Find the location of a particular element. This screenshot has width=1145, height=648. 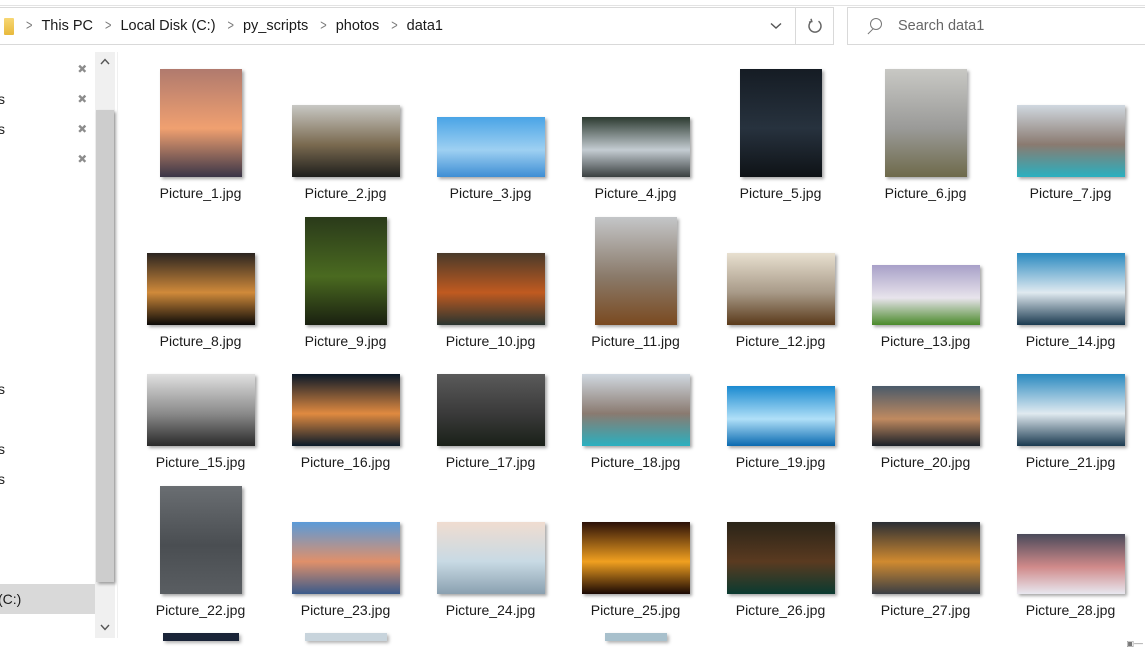

file-tile: Picture_3.jpg is located at coordinates (490, 126).